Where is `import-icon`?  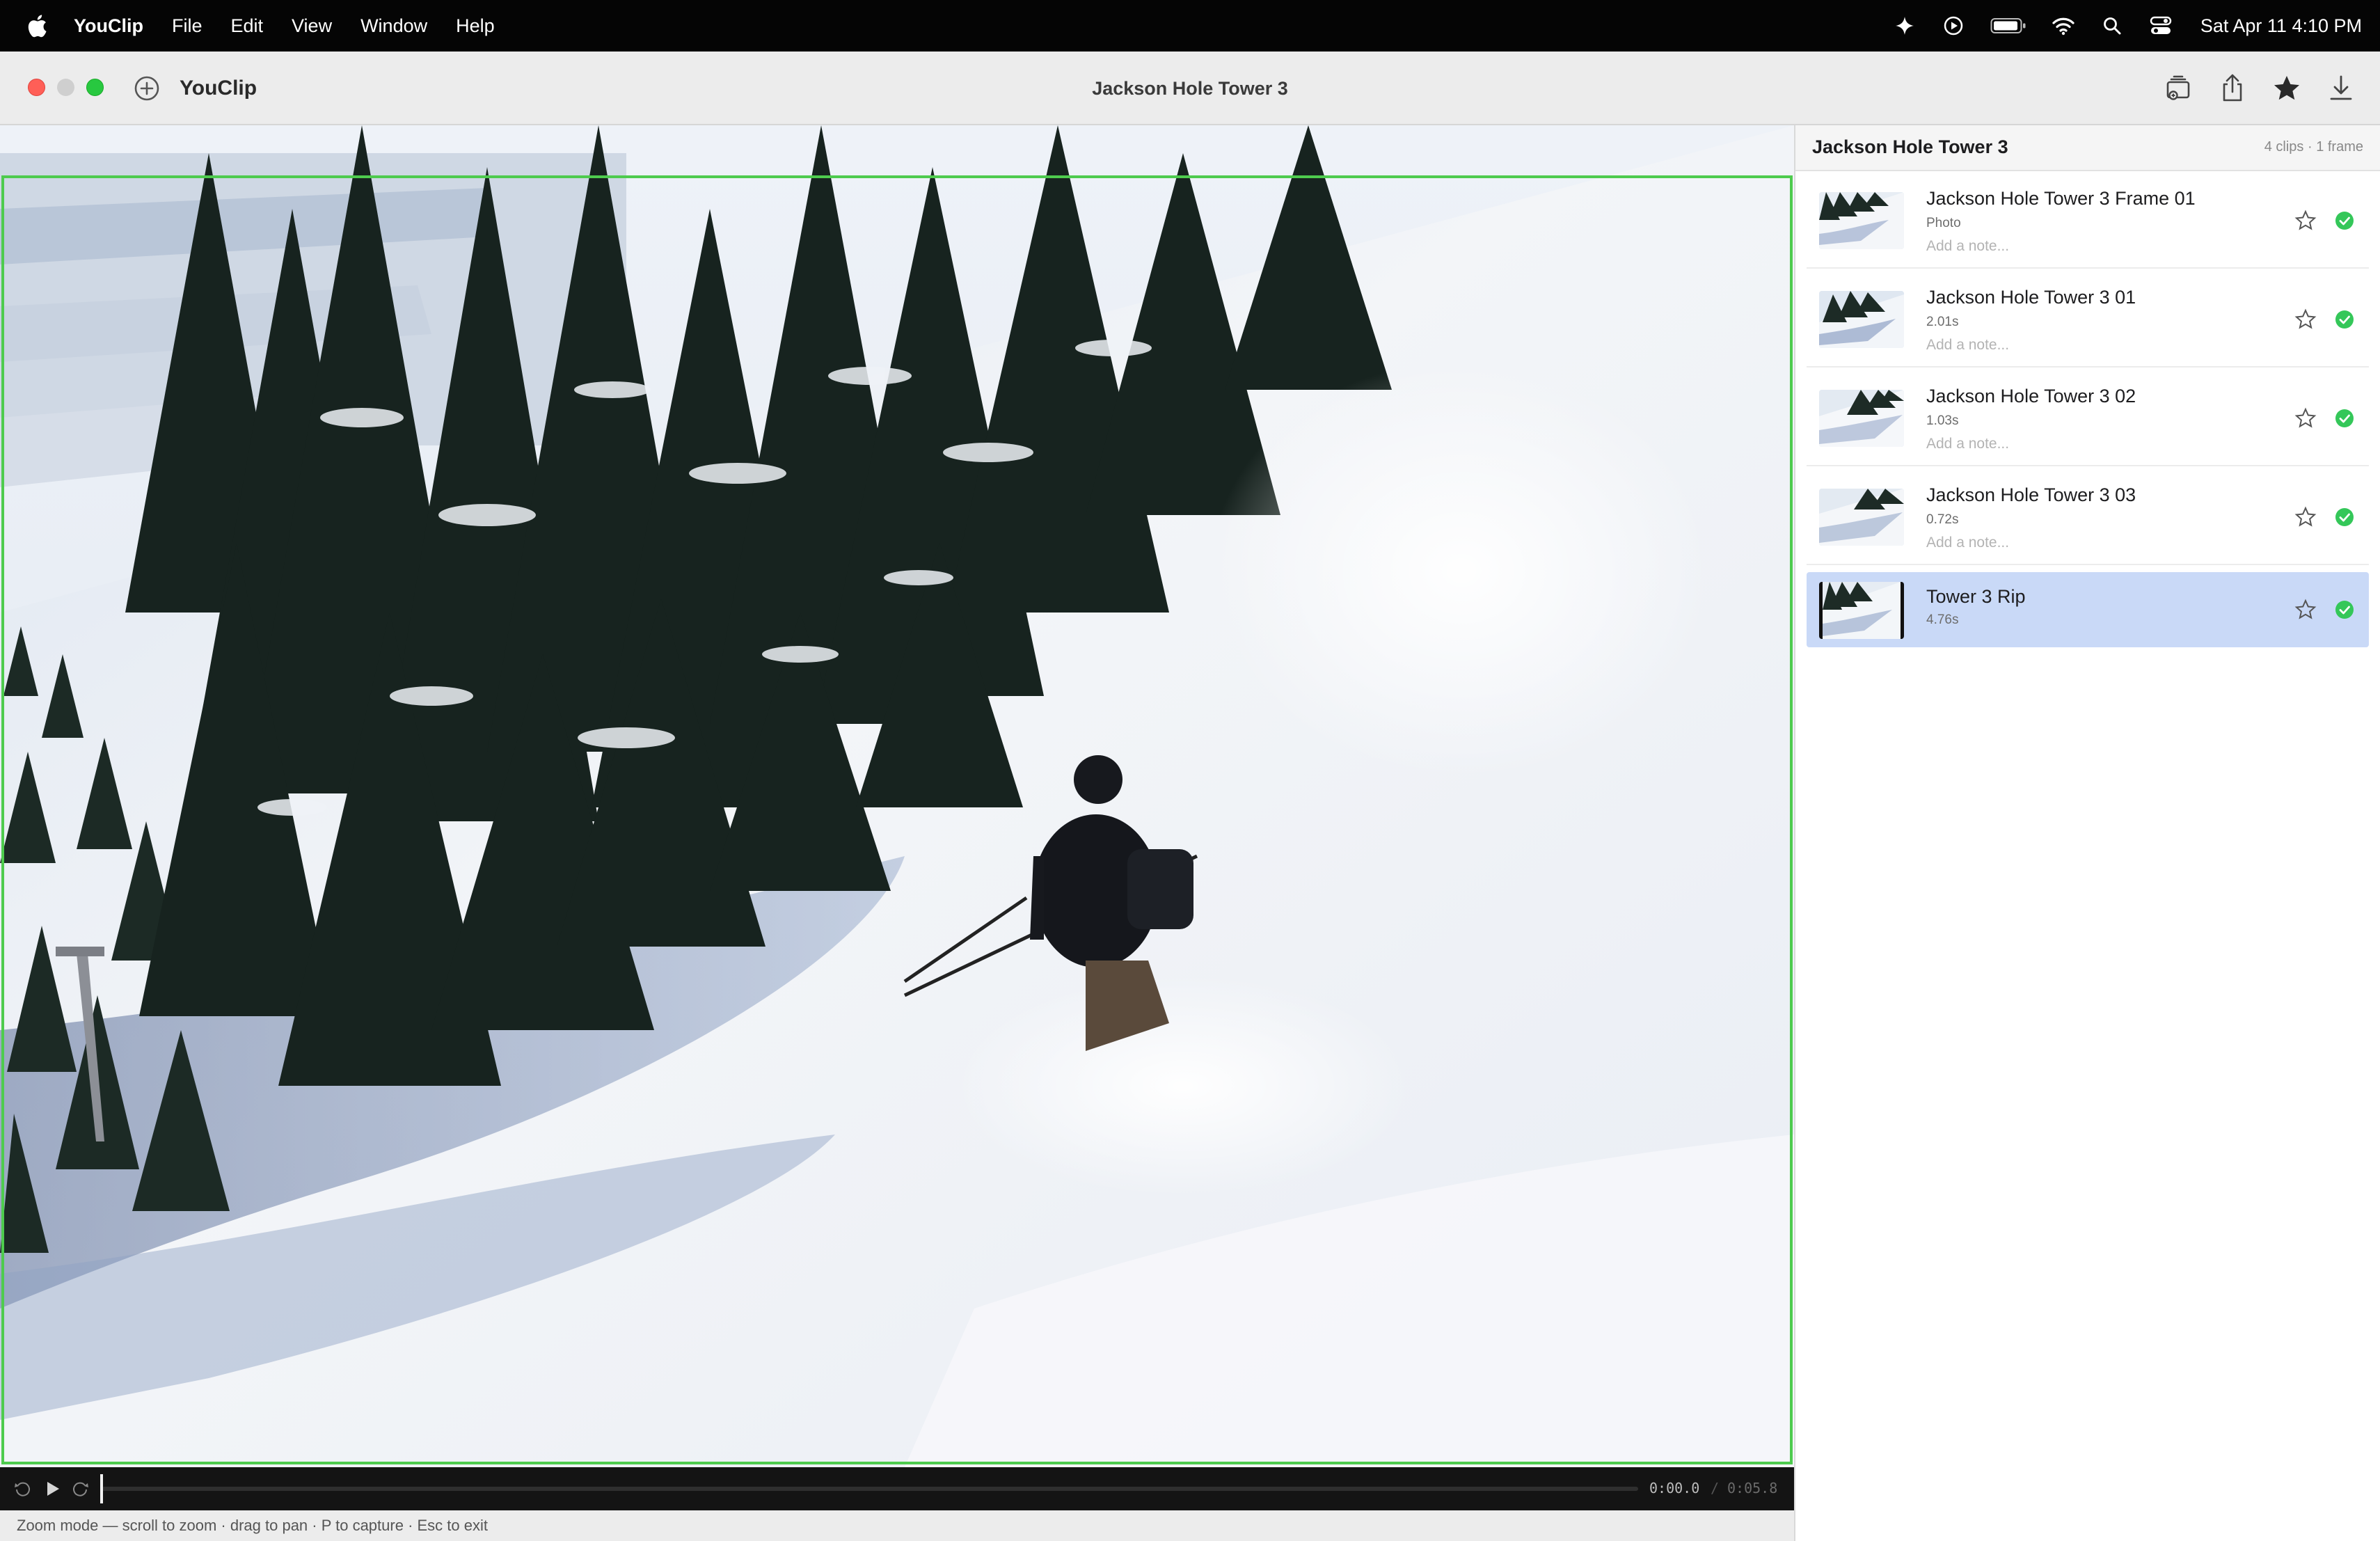 import-icon is located at coordinates (2178, 88).